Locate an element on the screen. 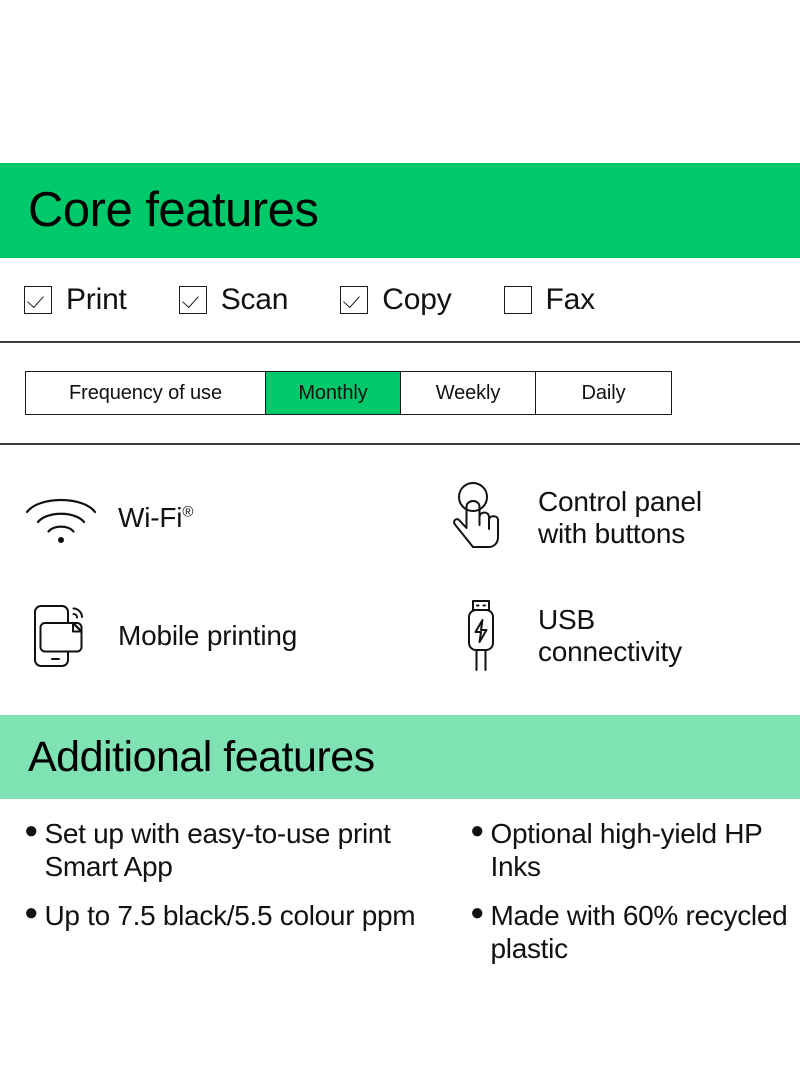  core-features-title: Core features is located at coordinates (173, 210).